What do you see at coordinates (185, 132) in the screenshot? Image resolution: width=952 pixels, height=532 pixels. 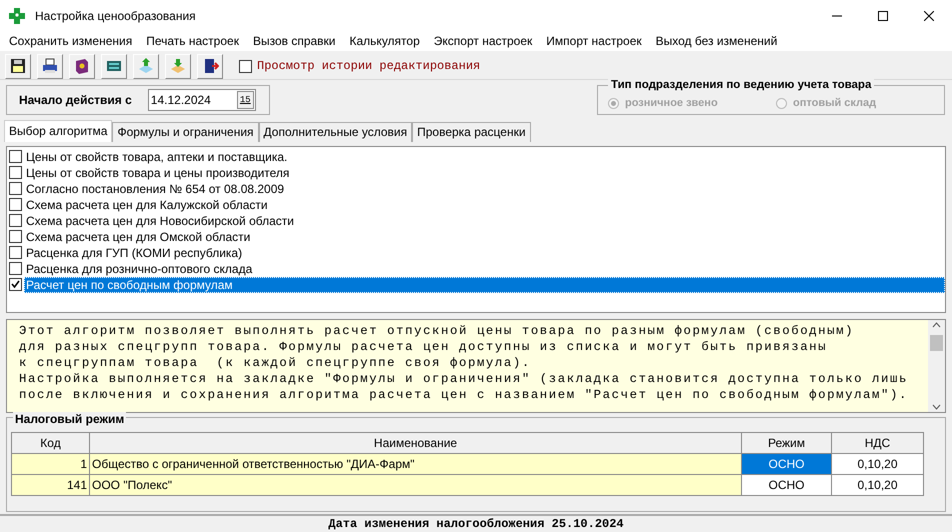 I see `tab: Формулы и ограничения` at bounding box center [185, 132].